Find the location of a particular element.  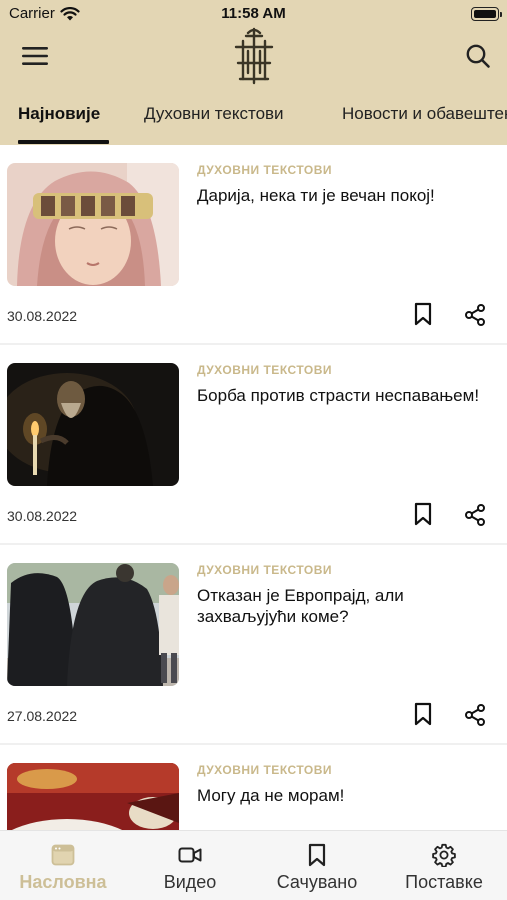

tabbar-settings: Поставке is located at coordinates (444, 865).